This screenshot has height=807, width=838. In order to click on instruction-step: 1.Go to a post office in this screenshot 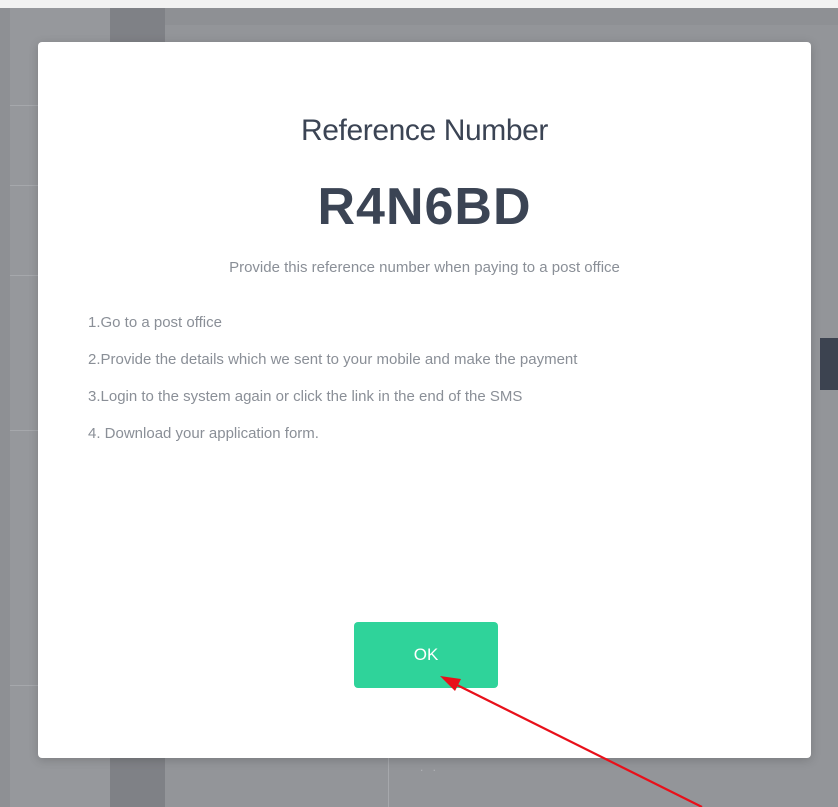, I will do `click(155, 322)`.